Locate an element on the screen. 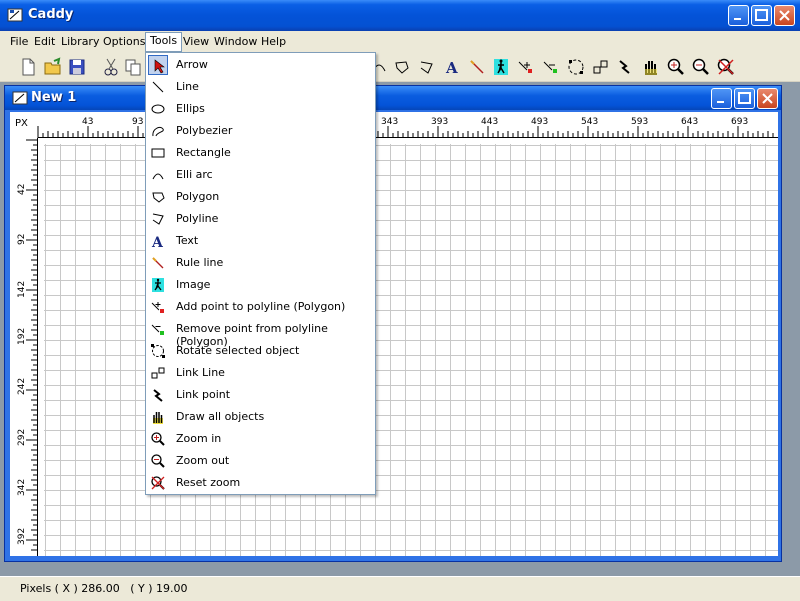  open-file-button is located at coordinates (53, 67).